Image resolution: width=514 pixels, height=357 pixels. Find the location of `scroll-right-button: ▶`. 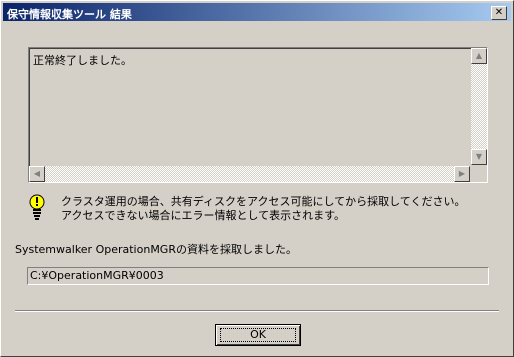

scroll-right-button: ▶ is located at coordinates (462, 174).